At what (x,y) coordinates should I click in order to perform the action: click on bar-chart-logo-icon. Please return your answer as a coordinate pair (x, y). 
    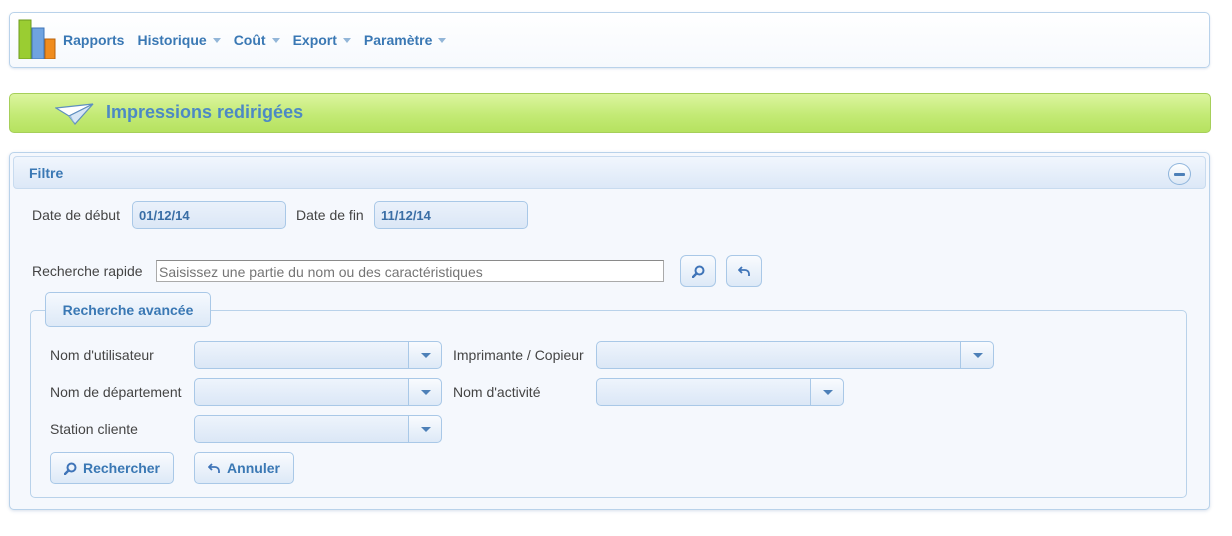
    Looking at the image, I should click on (37, 39).